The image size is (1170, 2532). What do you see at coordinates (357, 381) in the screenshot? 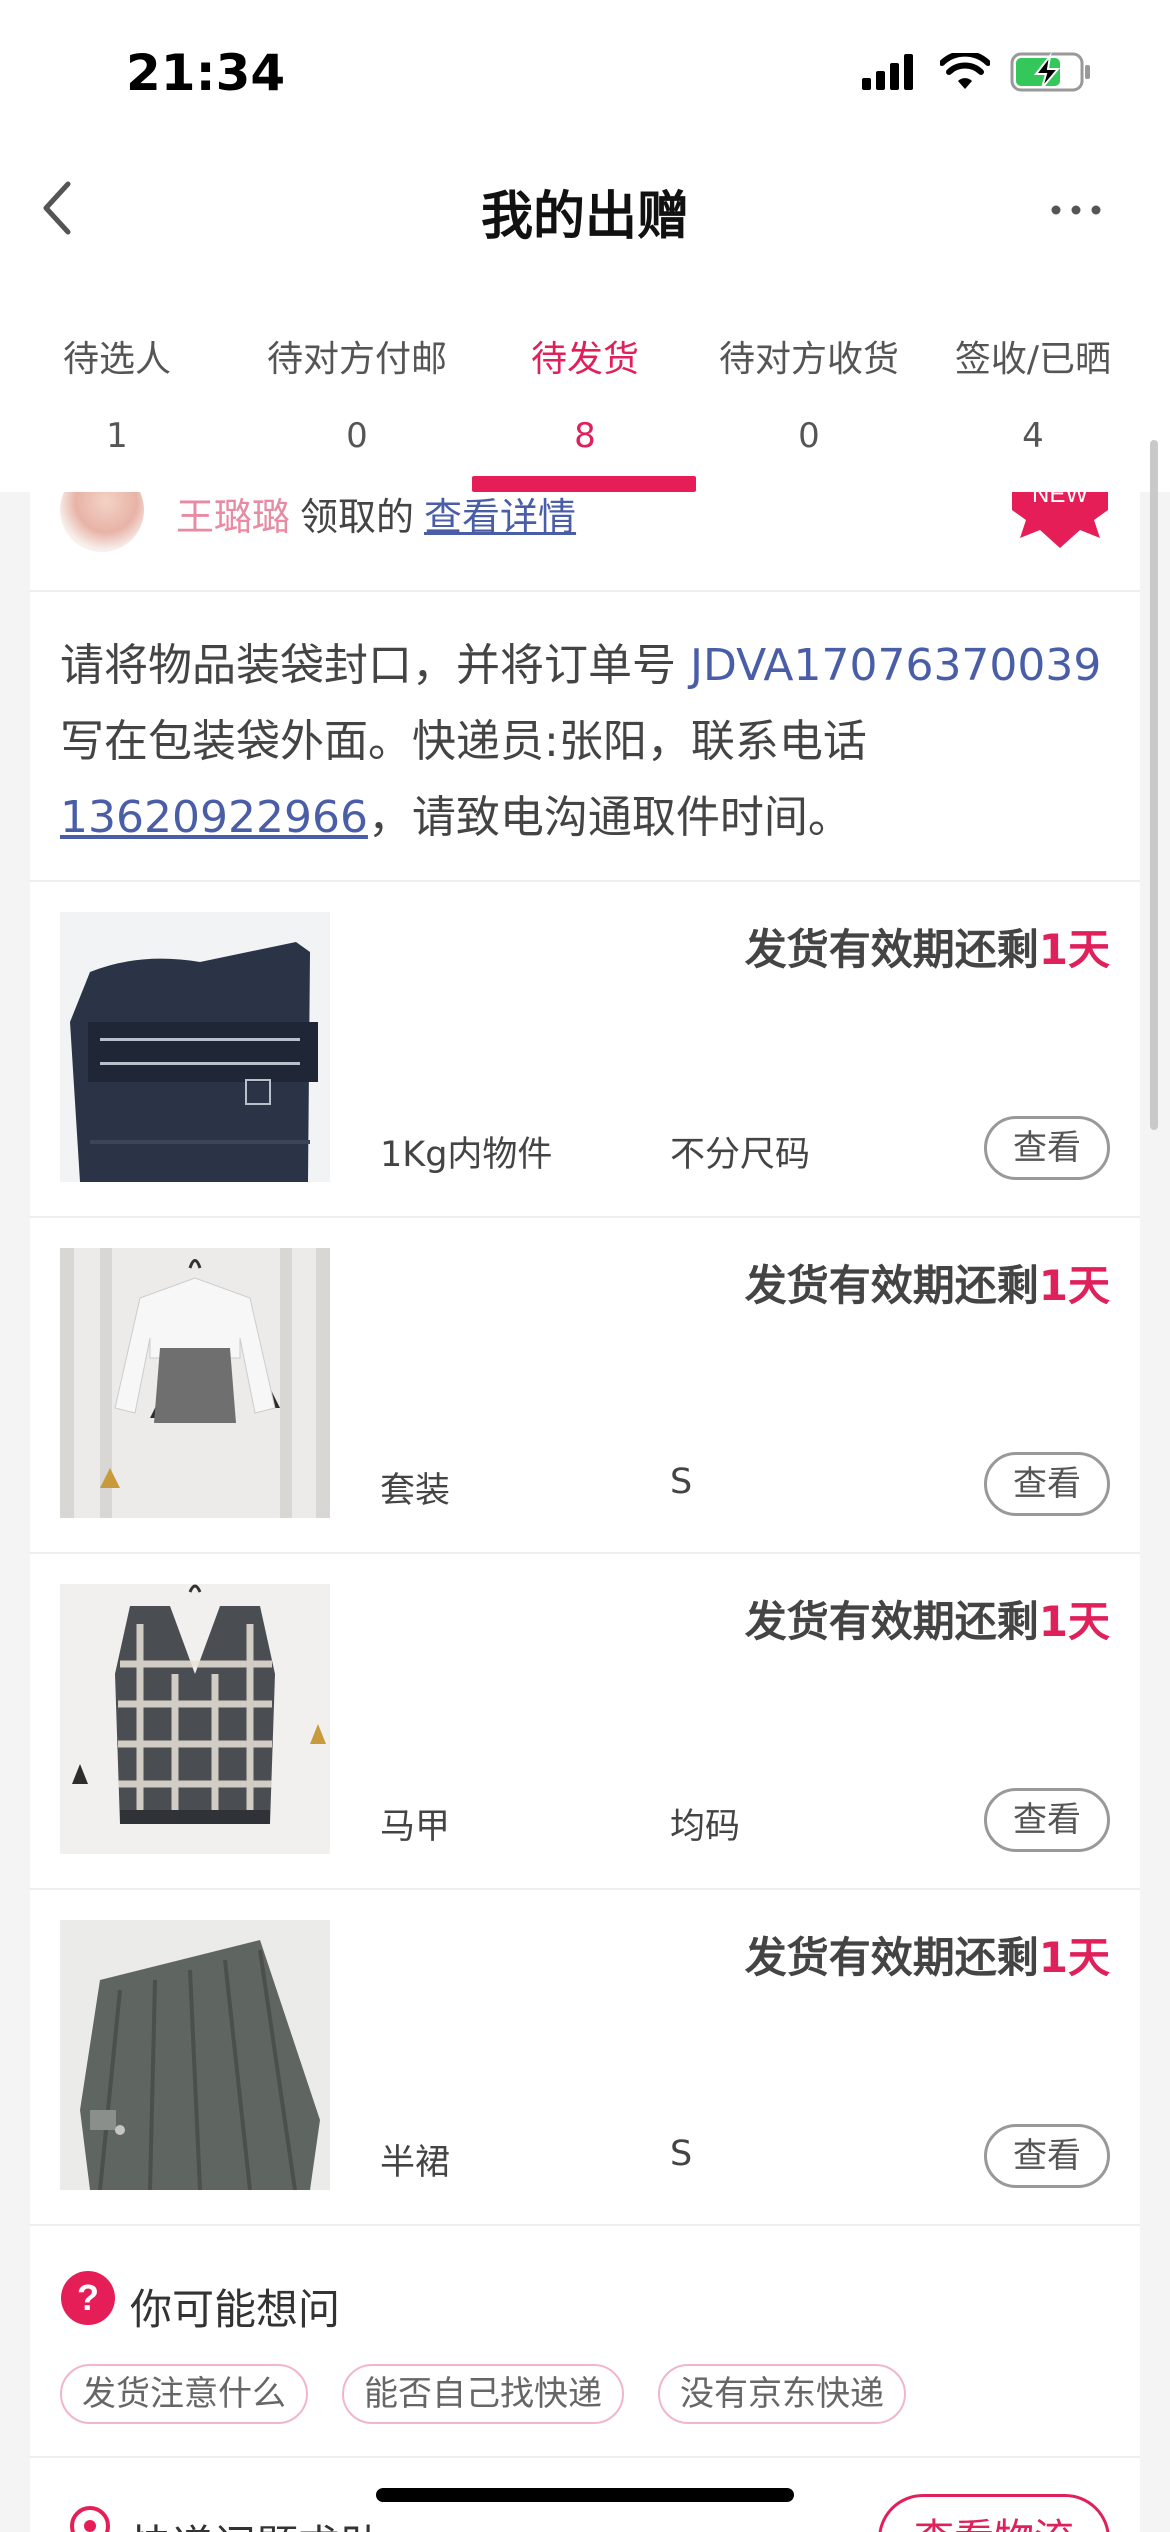
I see `tab-pending-postage: 待对方付邮 0` at bounding box center [357, 381].